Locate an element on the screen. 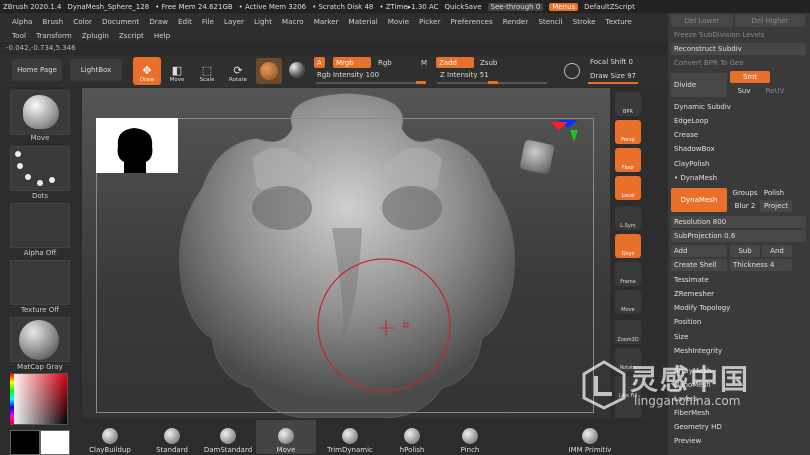 Image resolution: width=810 pixels, height=455 pixels. move-mode-button: ◧ Move is located at coordinates (177, 71).